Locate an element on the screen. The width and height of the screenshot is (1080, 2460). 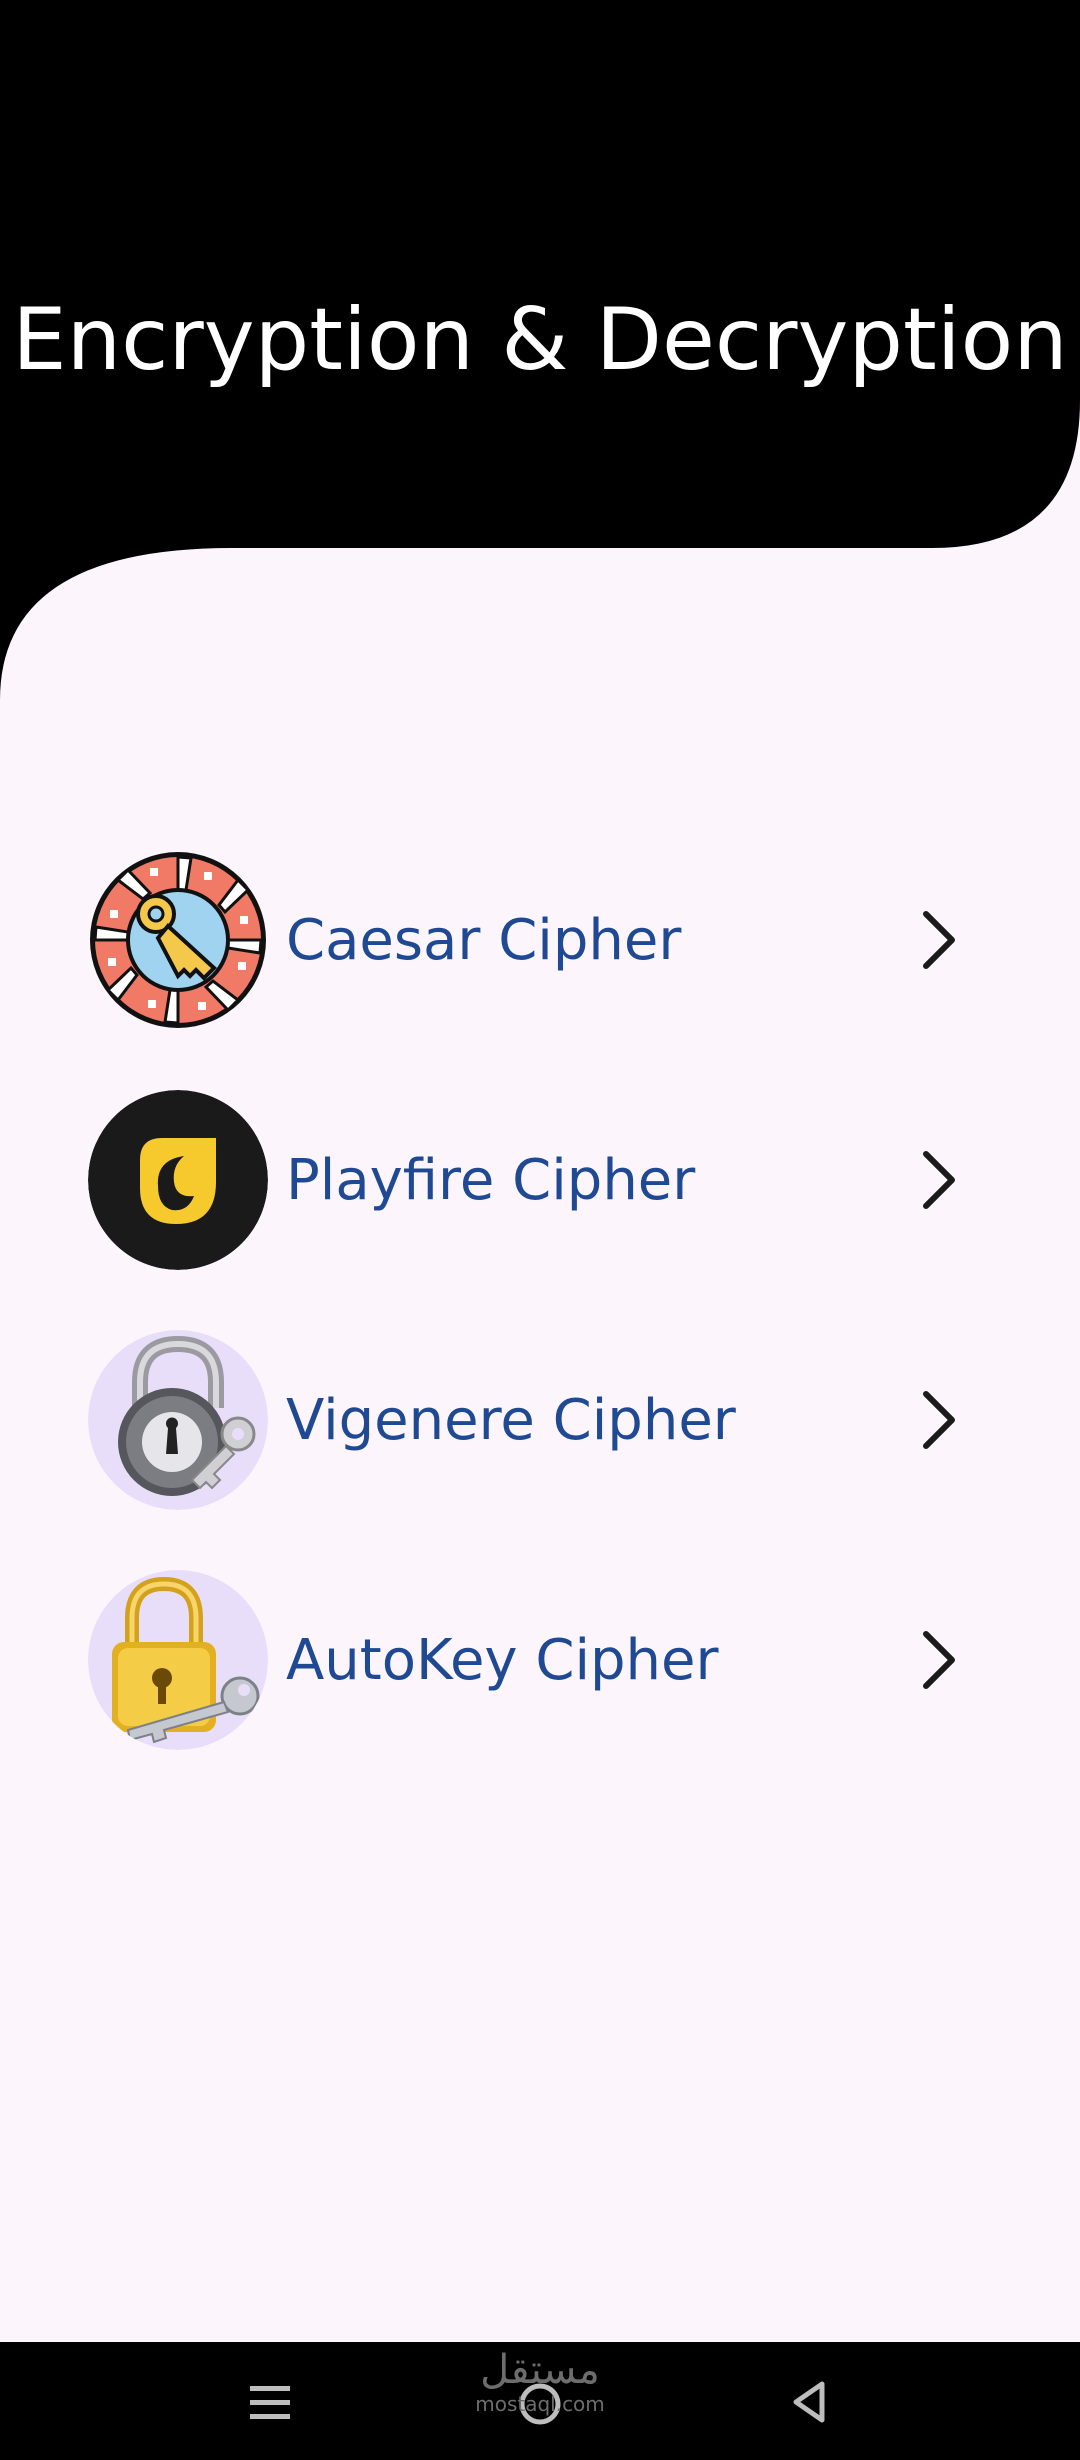
item-label: Vigenere Cipher is located at coordinates (511, 1420).